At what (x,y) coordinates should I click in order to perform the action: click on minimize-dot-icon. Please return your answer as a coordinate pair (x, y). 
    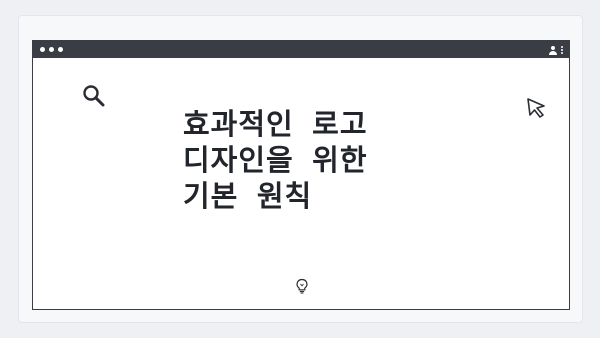
    Looking at the image, I should click on (51, 49).